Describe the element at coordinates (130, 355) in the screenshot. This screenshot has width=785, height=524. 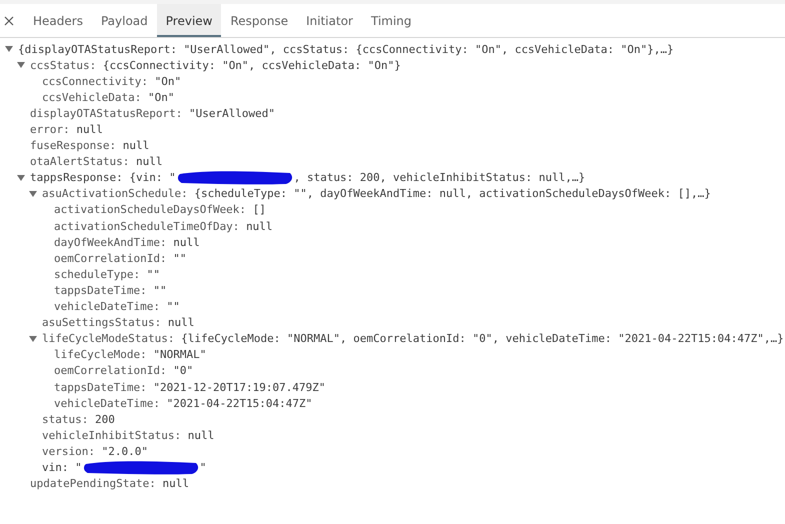
I see `tree-line: lifeCycleMode: "NORMAL"` at that location.